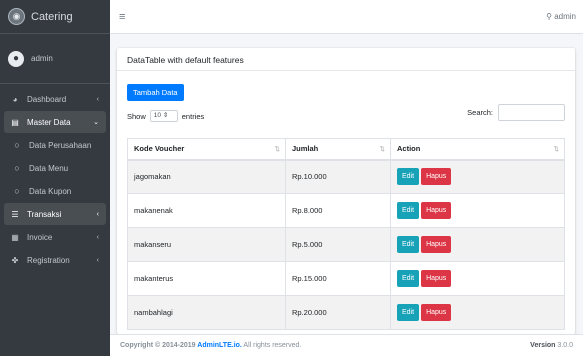  I want to click on entries-length-control: Show 10 ⇕ entries, so click(165, 116).